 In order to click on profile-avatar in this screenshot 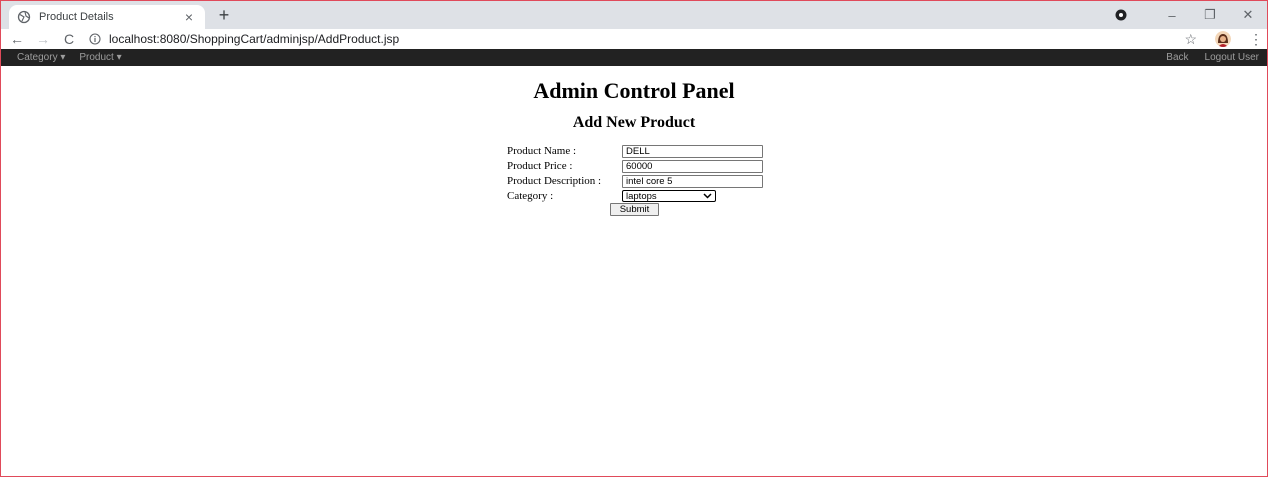, I will do `click(1223, 39)`.